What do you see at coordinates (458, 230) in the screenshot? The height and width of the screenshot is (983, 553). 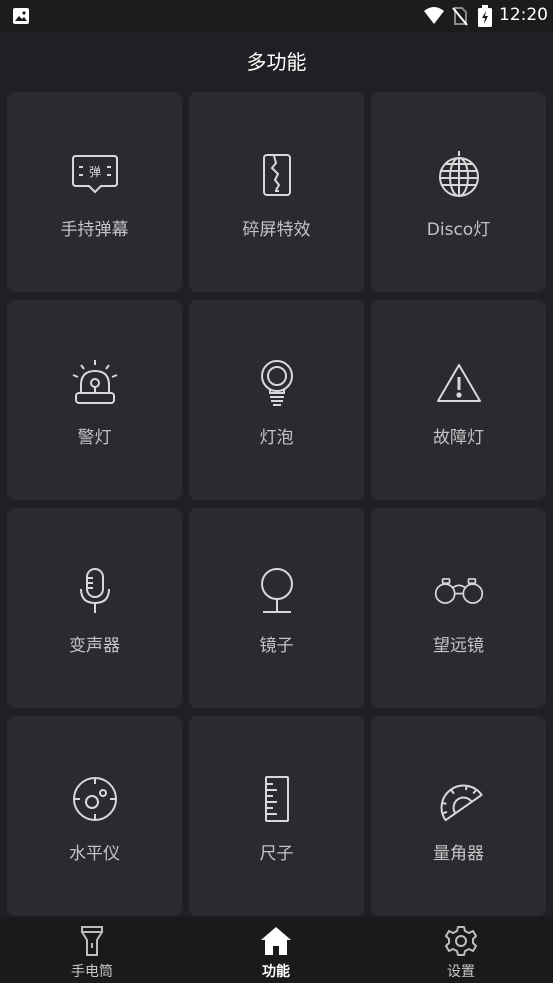 I see `tile-label: Disco灯` at bounding box center [458, 230].